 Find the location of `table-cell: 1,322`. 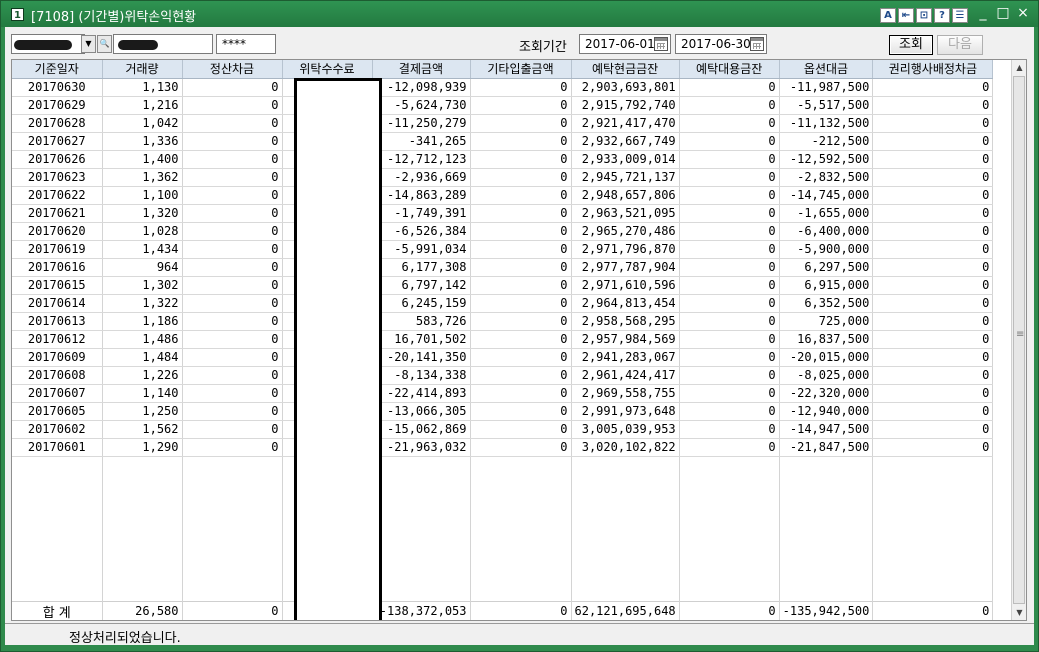

table-cell: 1,322 is located at coordinates (142, 303).